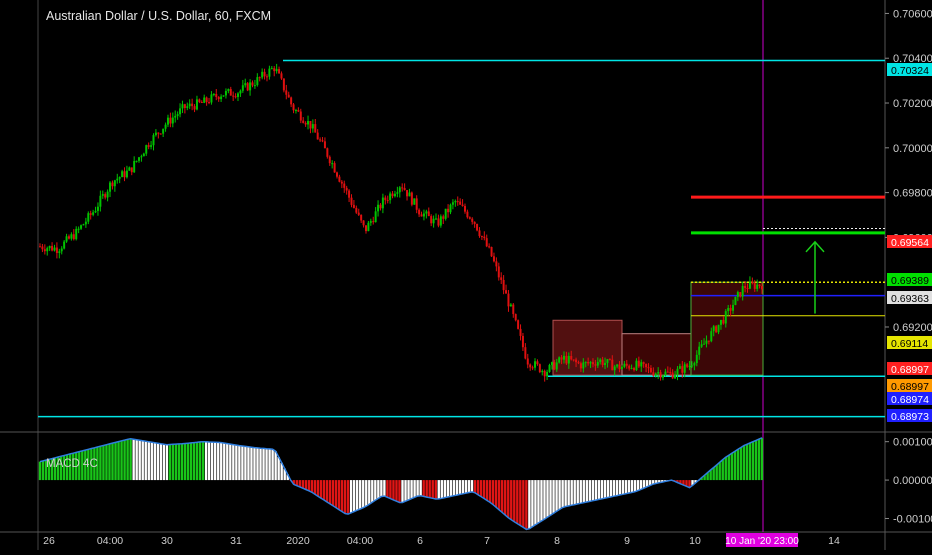 This screenshot has height=555, width=932. Describe the element at coordinates (420, 541) in the screenshot. I see `time-tick-label: 6` at that location.